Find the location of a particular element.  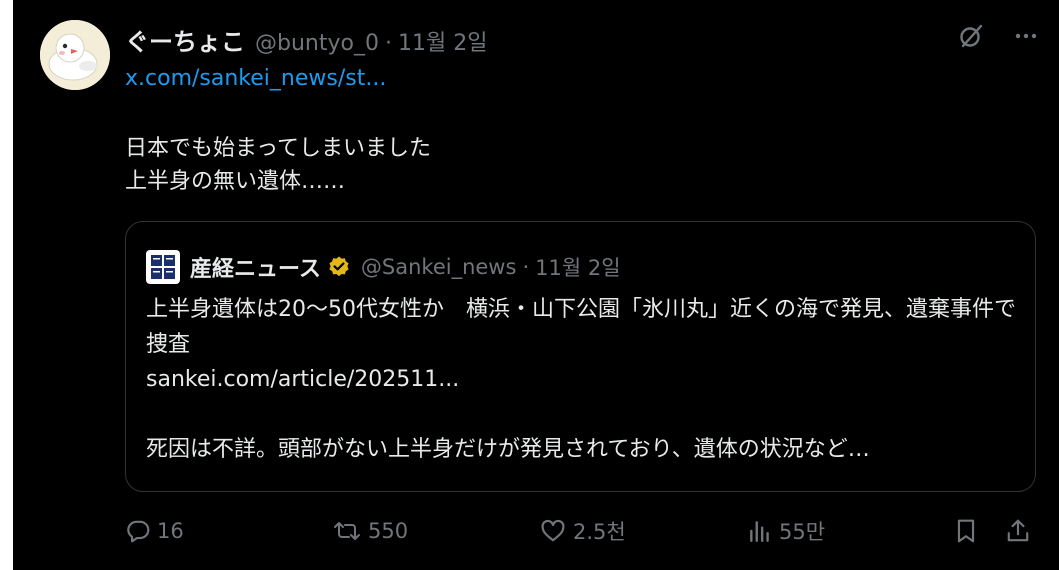

more-icon is located at coordinates (1026, 36).